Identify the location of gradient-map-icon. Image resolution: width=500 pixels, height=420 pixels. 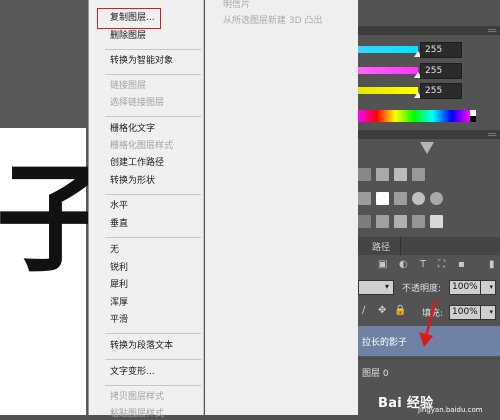
(418, 221).